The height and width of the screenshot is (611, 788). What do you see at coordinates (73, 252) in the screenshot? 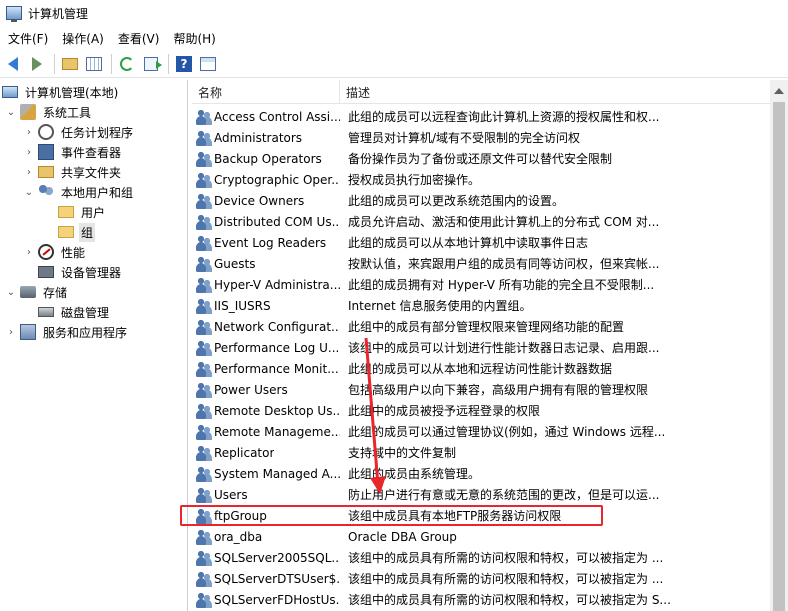
I see `tree-item-label: 性能` at bounding box center [73, 252].